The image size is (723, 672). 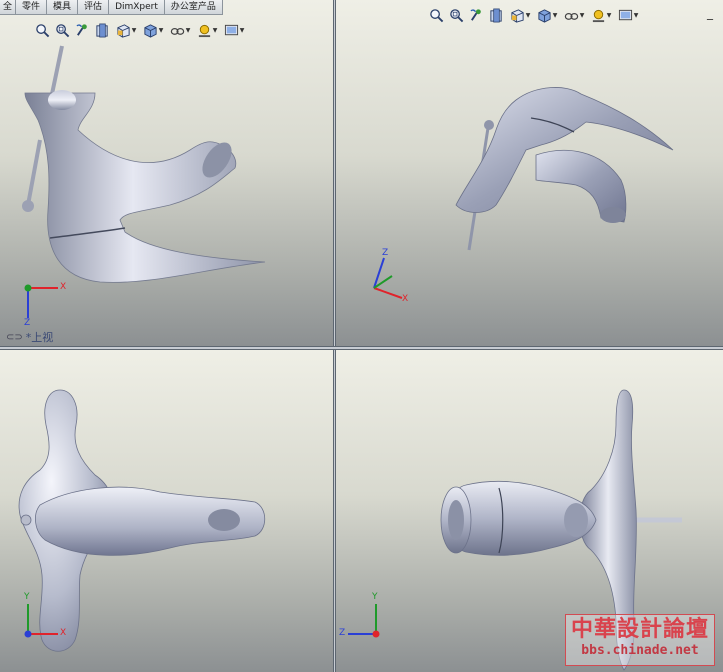 I want to click on forum-watermark: 中華設計論壇 bbs.chinade.net, so click(x=640, y=640).